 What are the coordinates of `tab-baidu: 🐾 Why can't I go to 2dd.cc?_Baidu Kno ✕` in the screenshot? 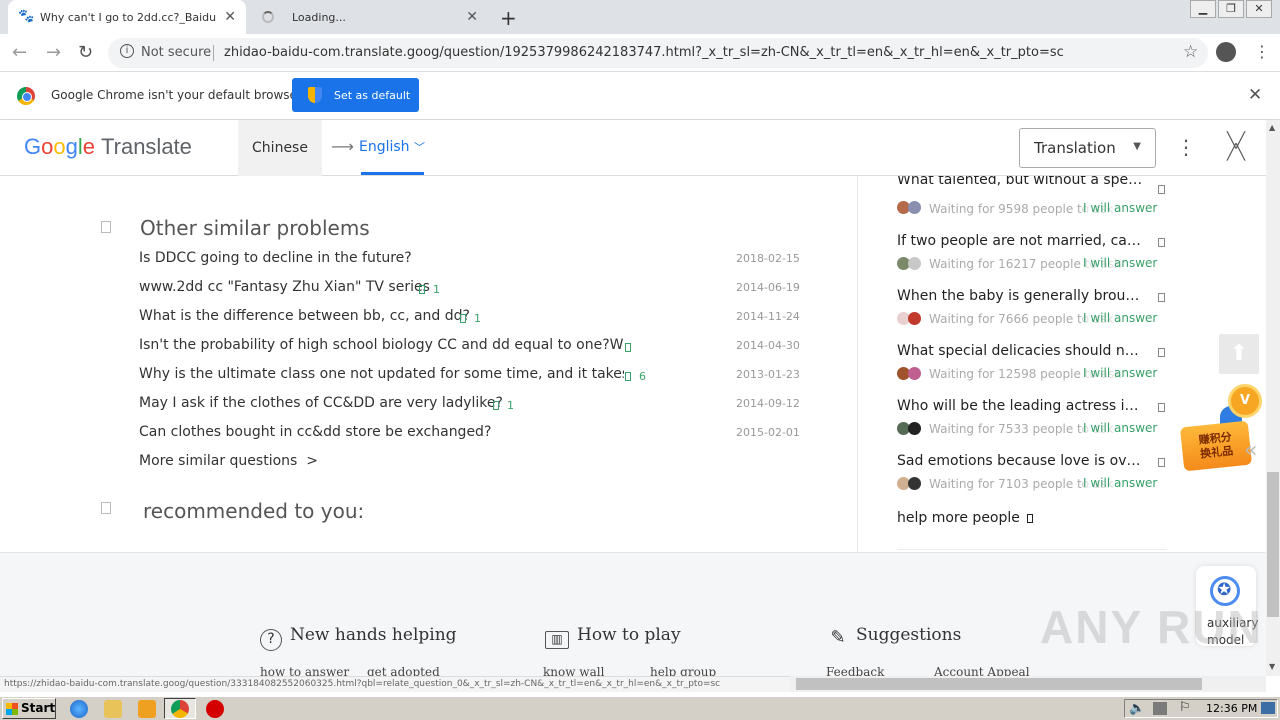 It's located at (127, 17).